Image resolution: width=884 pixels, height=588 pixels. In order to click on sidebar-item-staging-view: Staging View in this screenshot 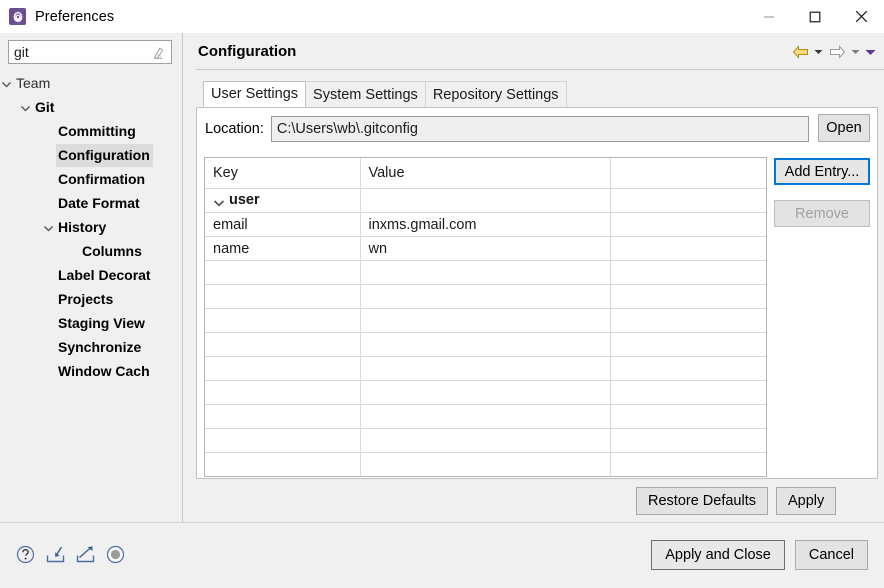, I will do `click(91, 323)`.